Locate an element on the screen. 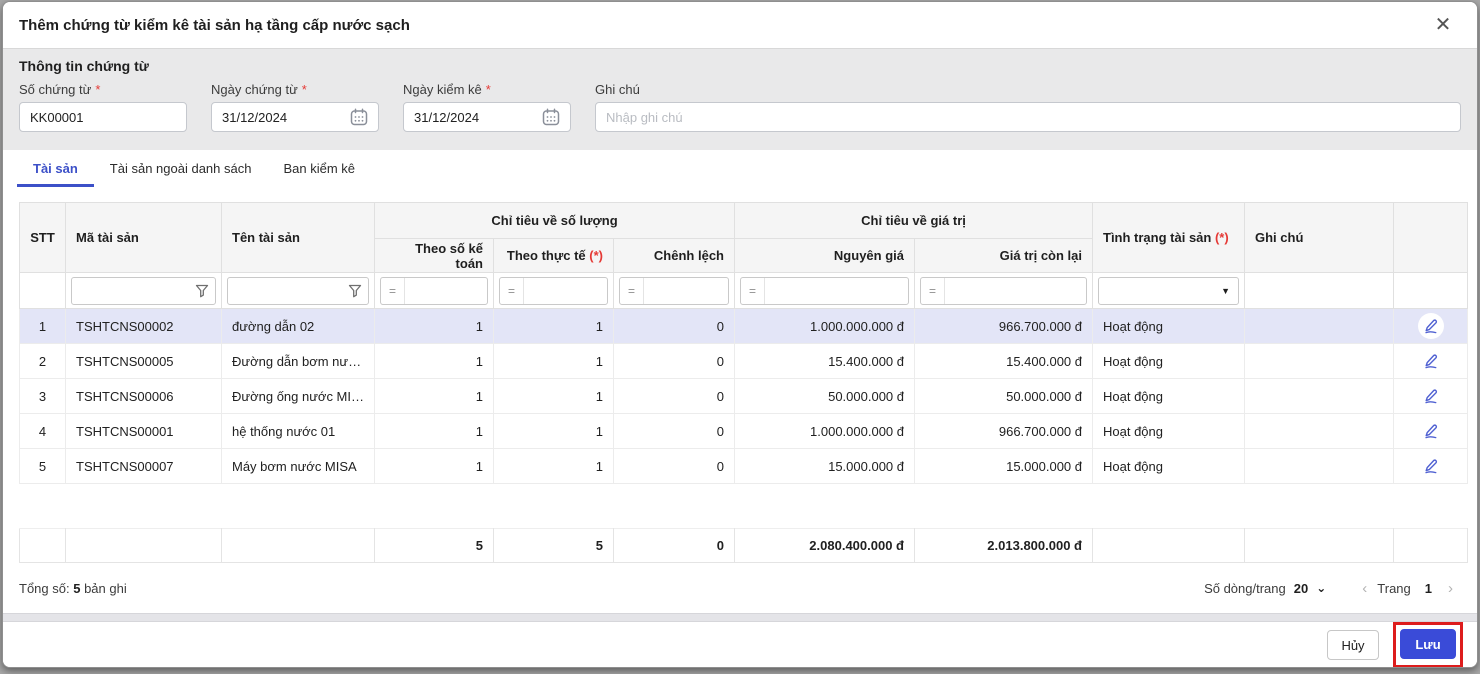 Image resolution: width=1480 pixels, height=674 pixels. cell-remaining-value: 15.400.000 đ is located at coordinates (1003, 361).